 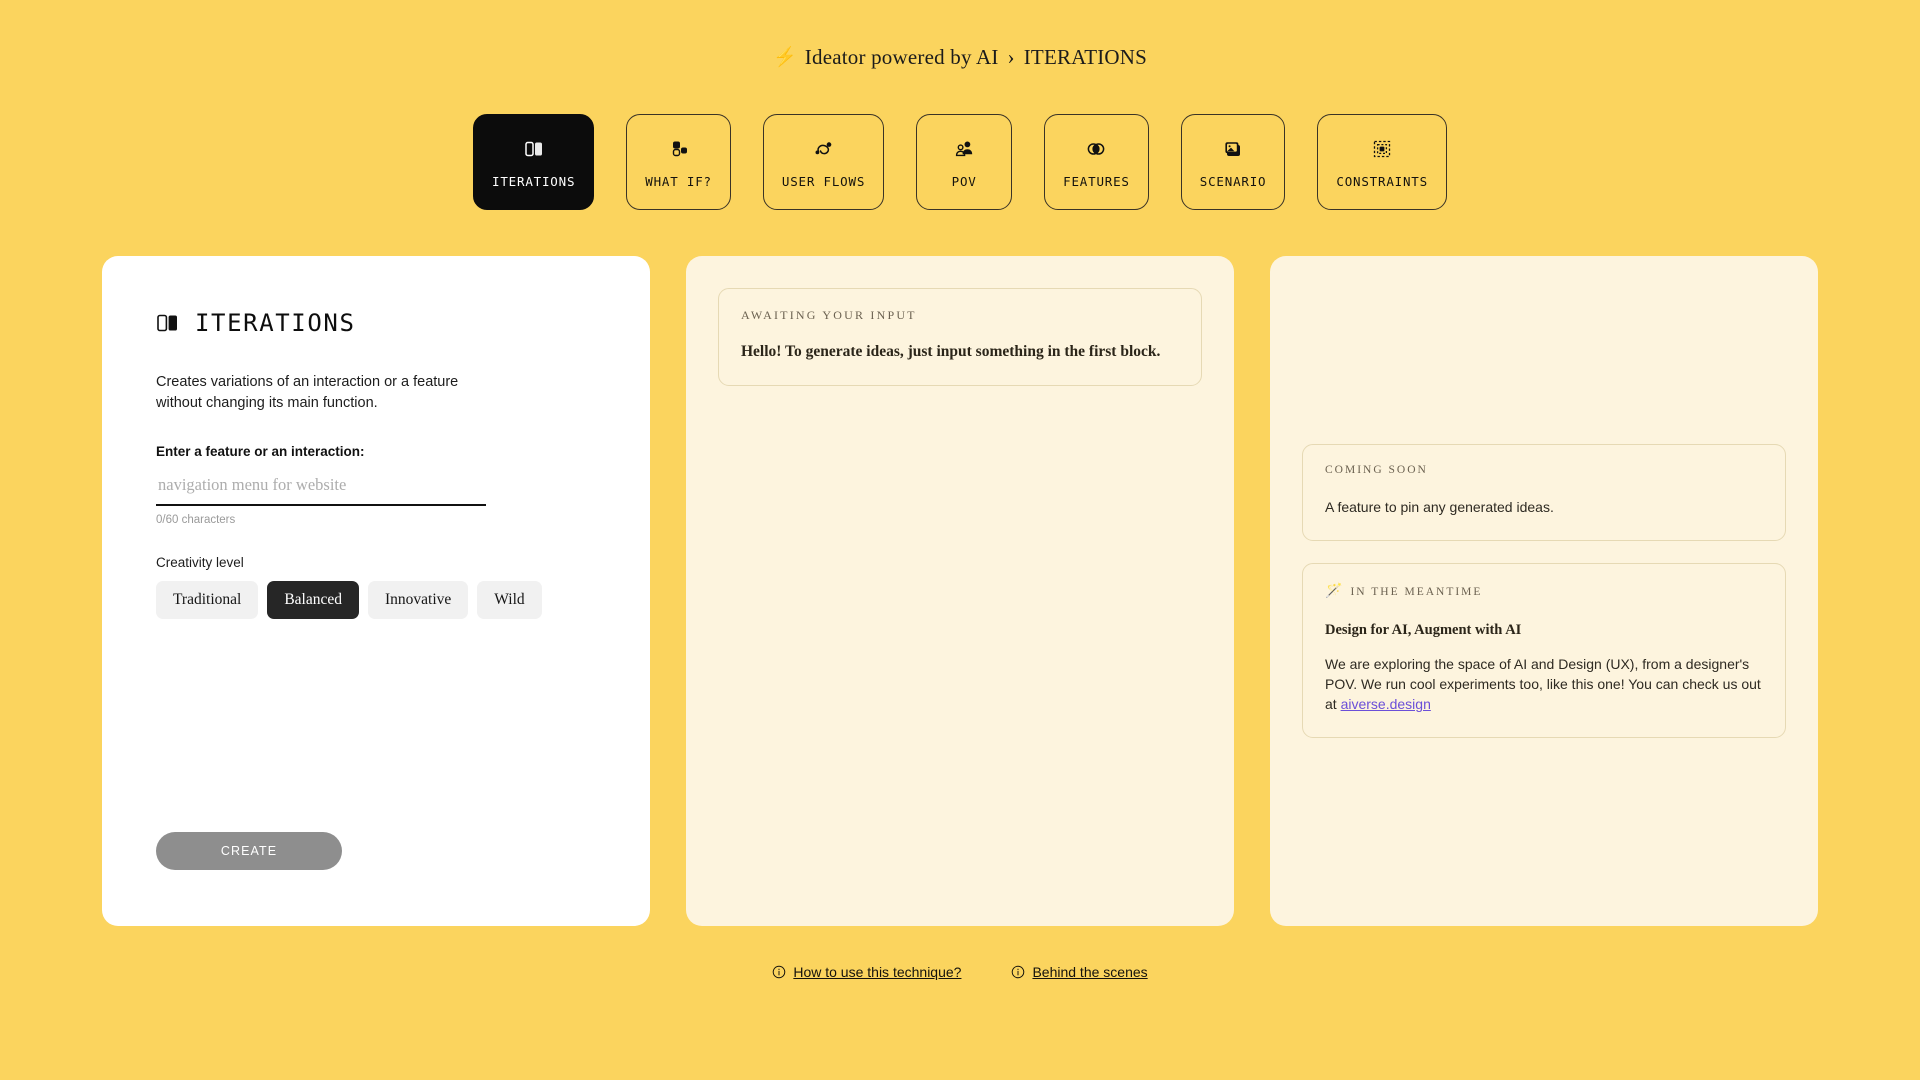 What do you see at coordinates (1096, 149) in the screenshot?
I see `overlap-circles-icon` at bounding box center [1096, 149].